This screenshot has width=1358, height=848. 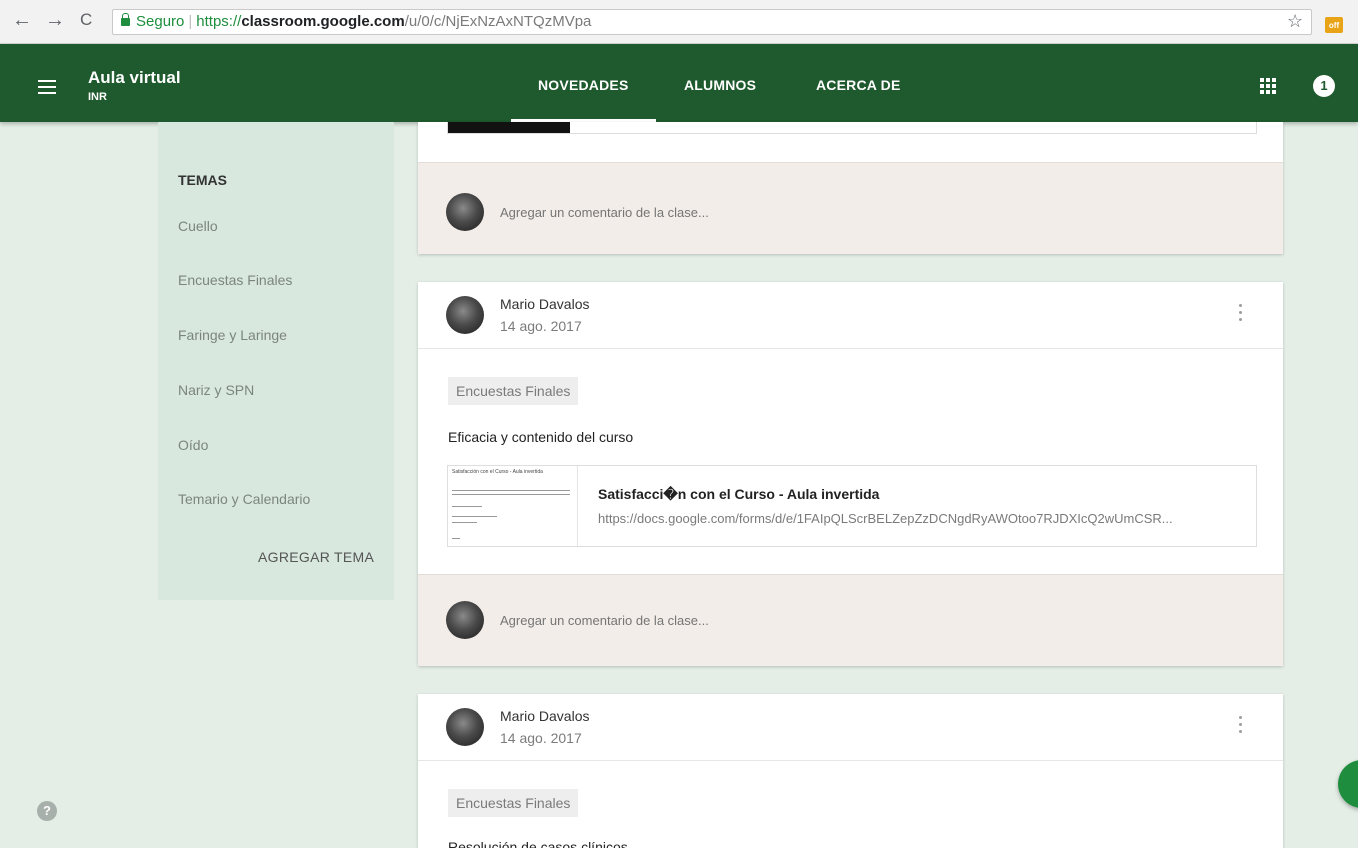 What do you see at coordinates (1268, 86) in the screenshot?
I see `apps-grid-icon` at bounding box center [1268, 86].